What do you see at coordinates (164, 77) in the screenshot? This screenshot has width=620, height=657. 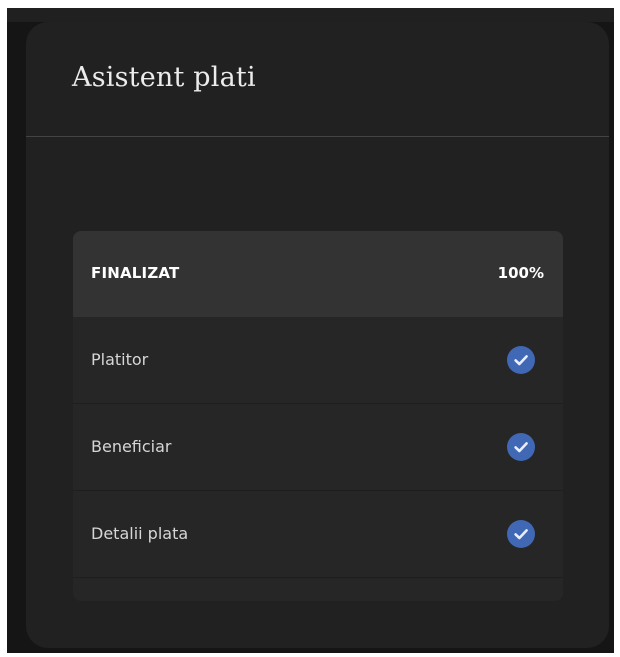 I see `panel-title: Asistent plati` at bounding box center [164, 77].